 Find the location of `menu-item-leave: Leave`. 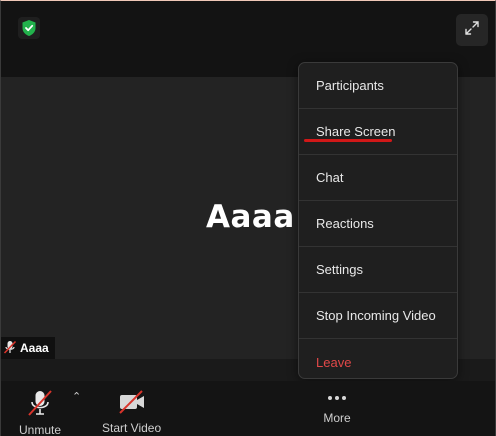

menu-item-leave: Leave is located at coordinates (378, 362).